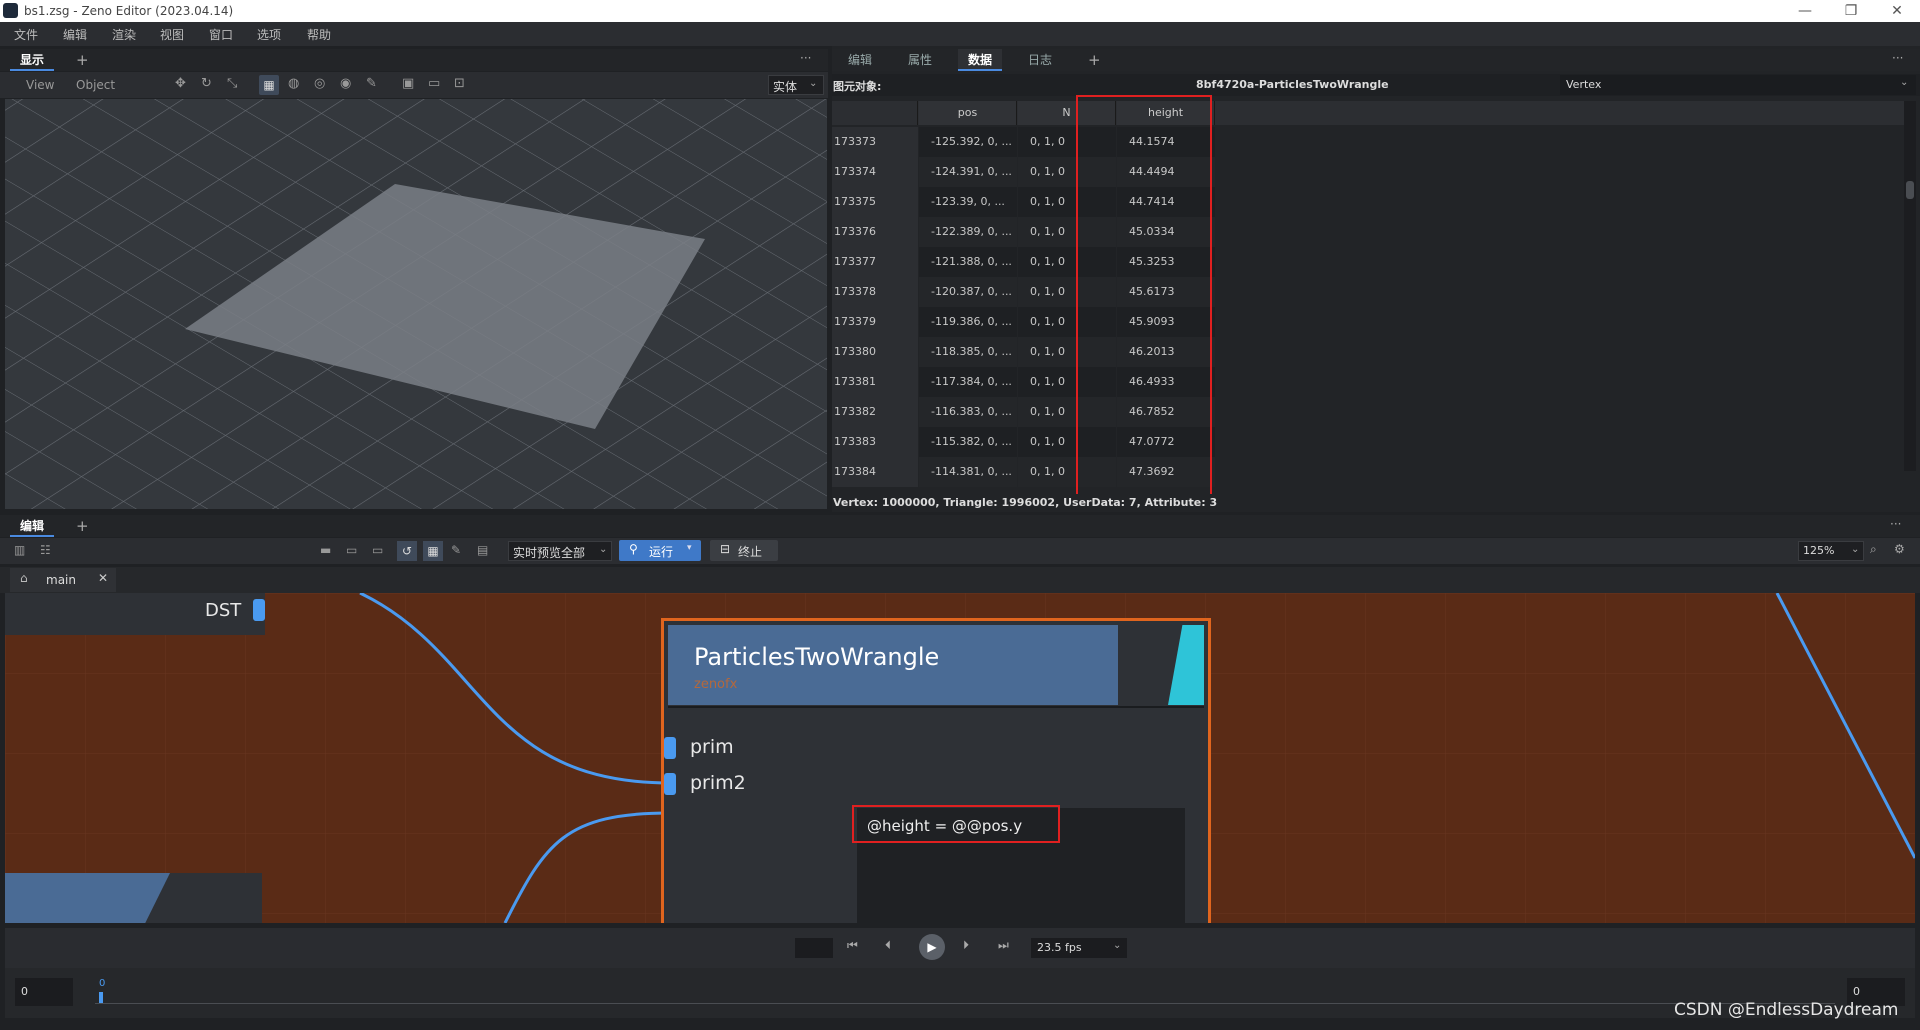 The height and width of the screenshot is (1030, 1920). Describe the element at coordinates (1368, 142) in the screenshot. I see `table-row: 173373 -125.392, 0, ... 0, 1, 0 44.1574` at that location.